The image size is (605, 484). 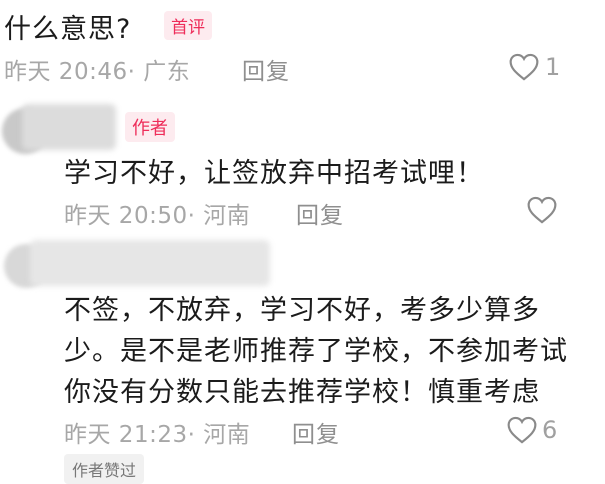 What do you see at coordinates (302, 392) in the screenshot?
I see `reply-text-line: 你没有分数只能去推荐学校！慎重考虑` at bounding box center [302, 392].